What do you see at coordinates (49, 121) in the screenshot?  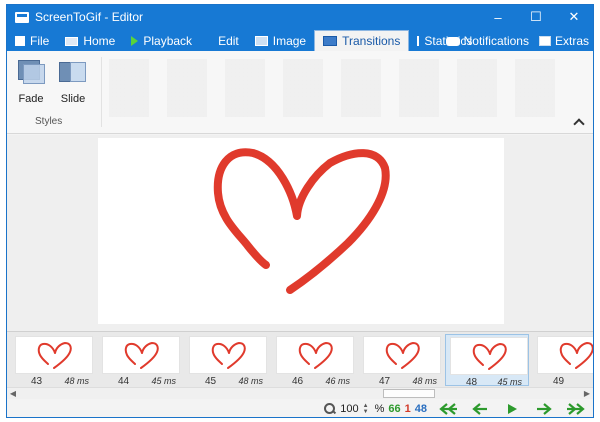 I see `styles-group-label: Styles` at bounding box center [49, 121].